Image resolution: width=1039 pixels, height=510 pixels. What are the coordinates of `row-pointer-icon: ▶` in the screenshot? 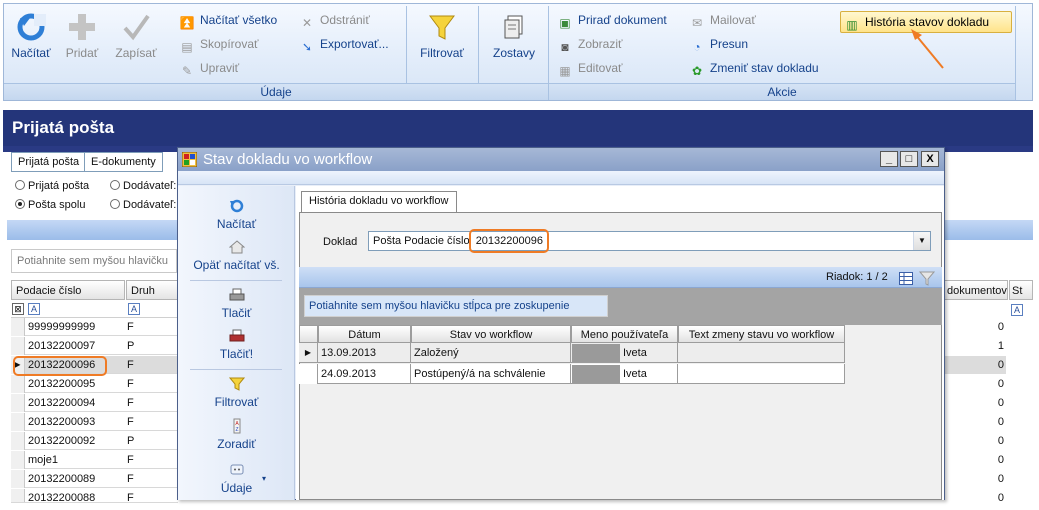 It's located at (308, 353).